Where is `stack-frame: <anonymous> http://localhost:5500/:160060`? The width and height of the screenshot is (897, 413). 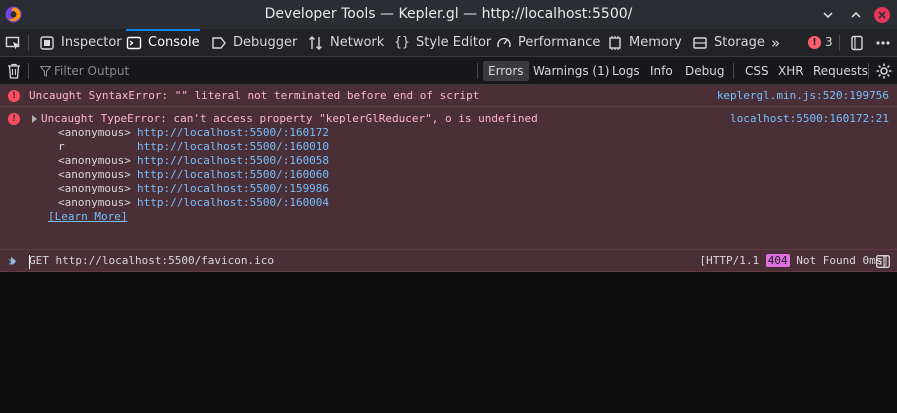
stack-frame: <anonymous> http://localhost:5500/:160060 is located at coordinates (193, 175).